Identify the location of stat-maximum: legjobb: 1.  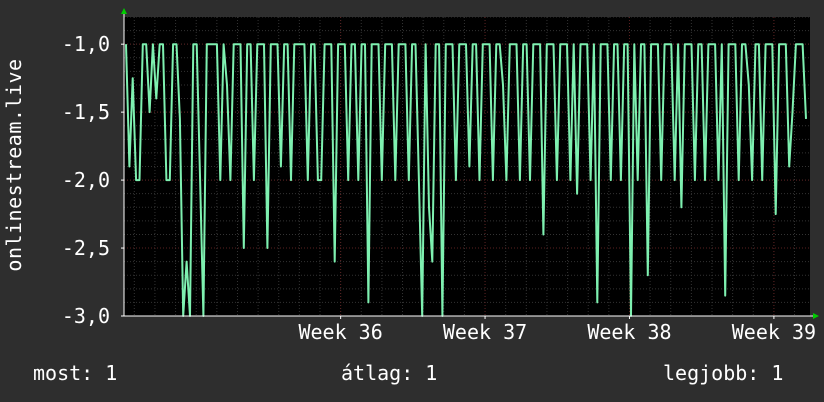
(723, 373).